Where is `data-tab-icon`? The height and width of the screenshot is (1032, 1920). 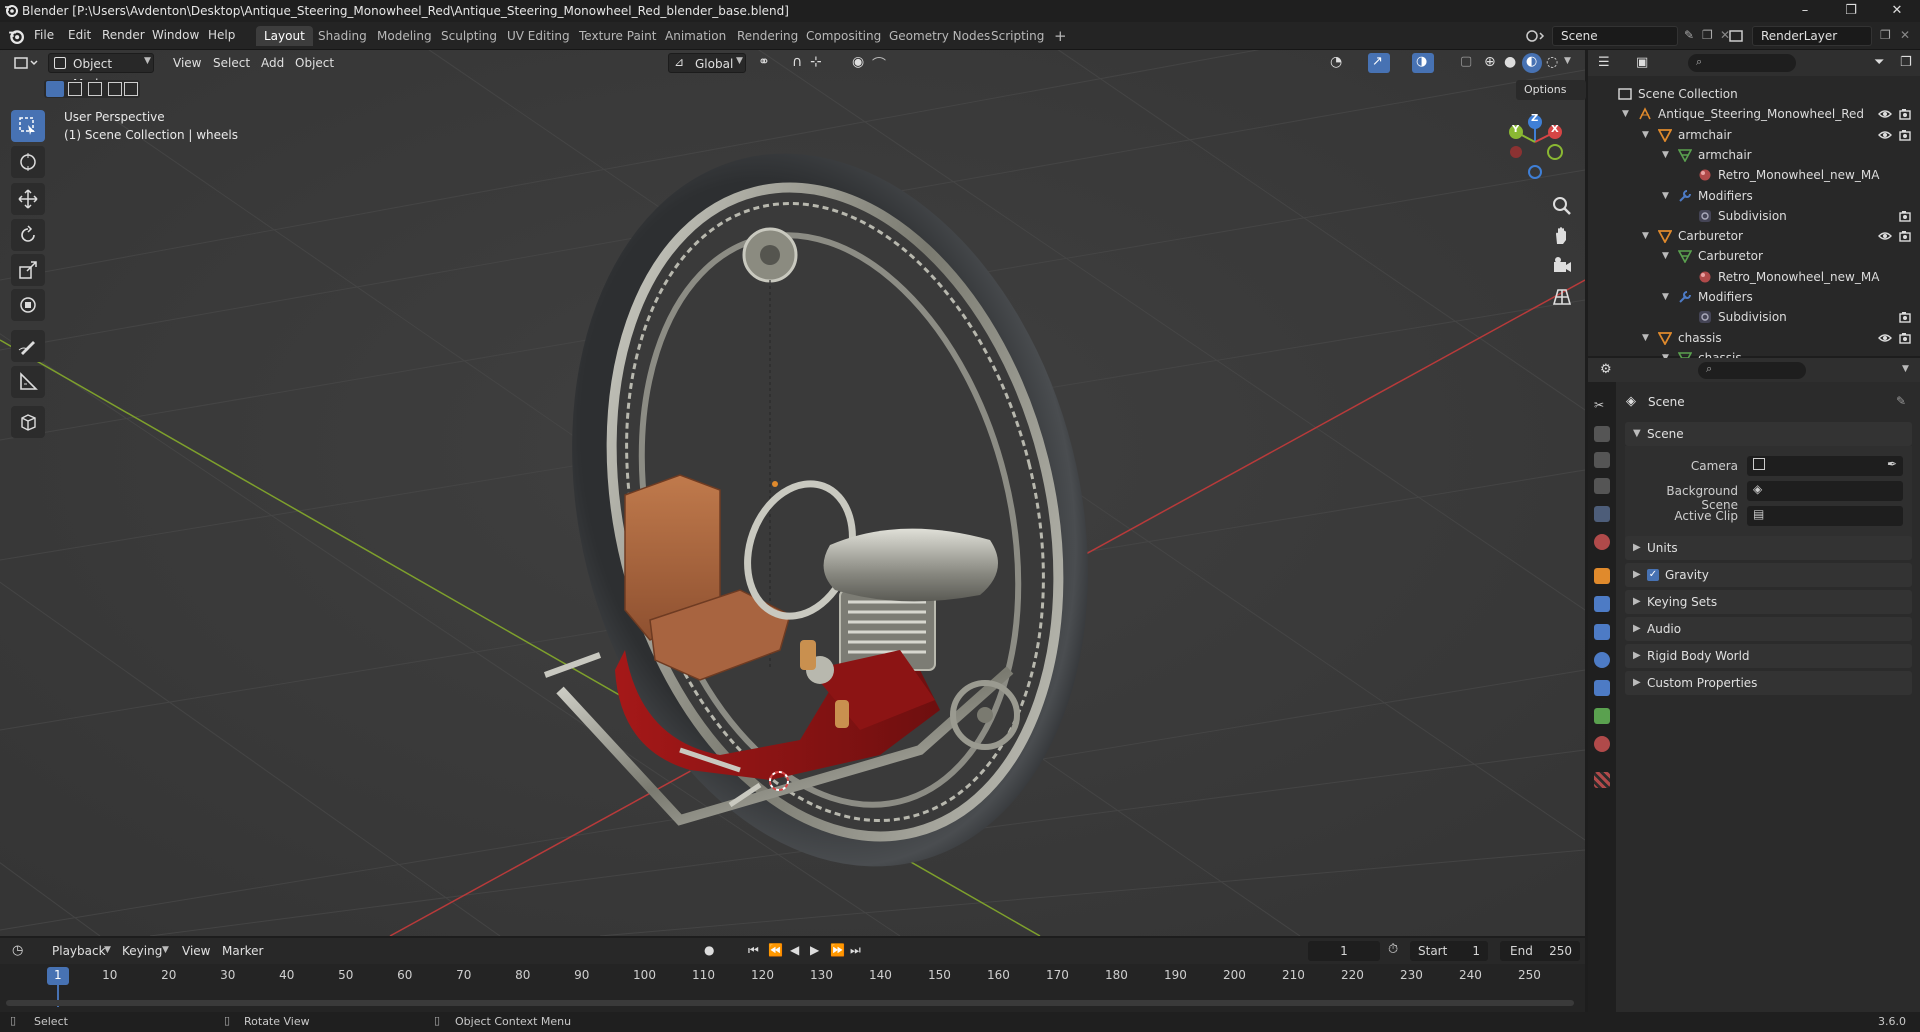 data-tab-icon is located at coordinates (1602, 716).